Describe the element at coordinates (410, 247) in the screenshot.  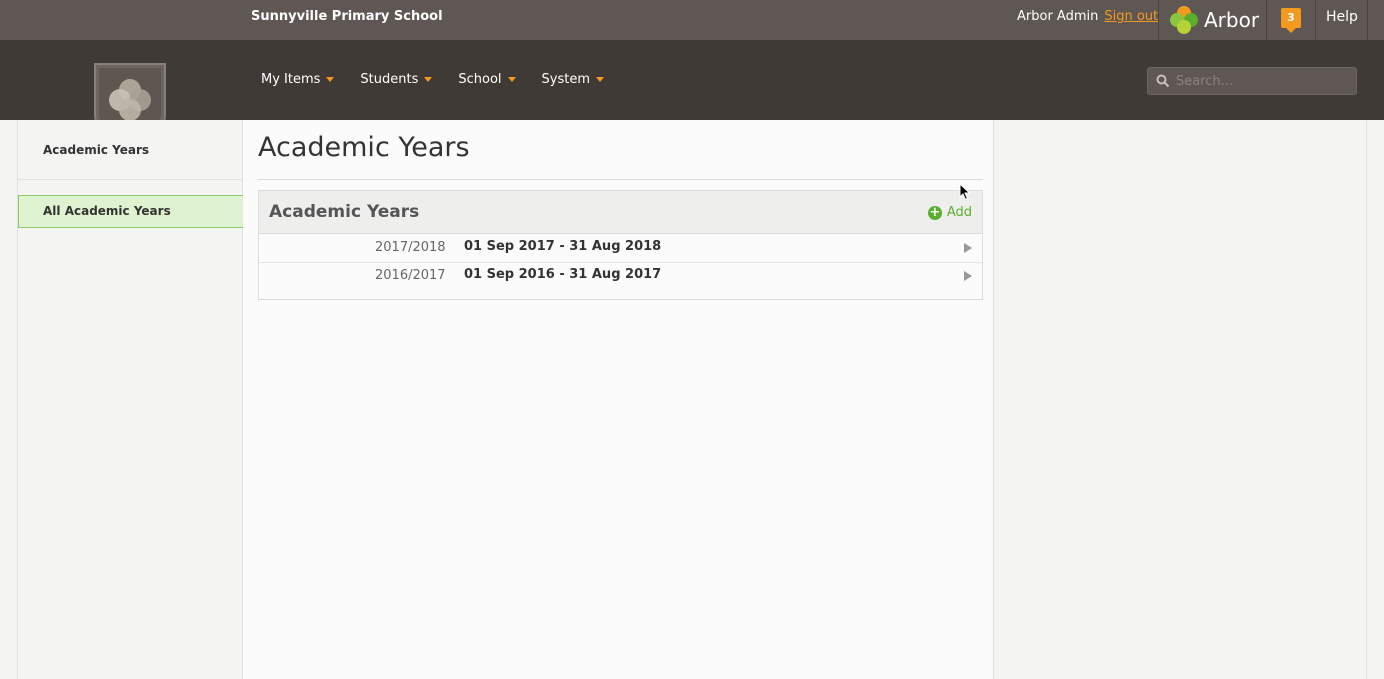
I see `academic-year: 2017/2018` at that location.